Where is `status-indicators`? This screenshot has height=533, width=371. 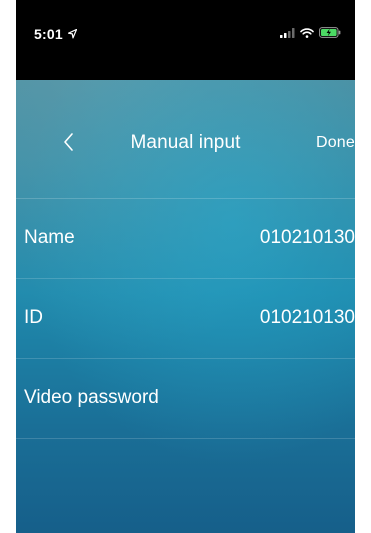
status-indicators is located at coordinates (310, 32).